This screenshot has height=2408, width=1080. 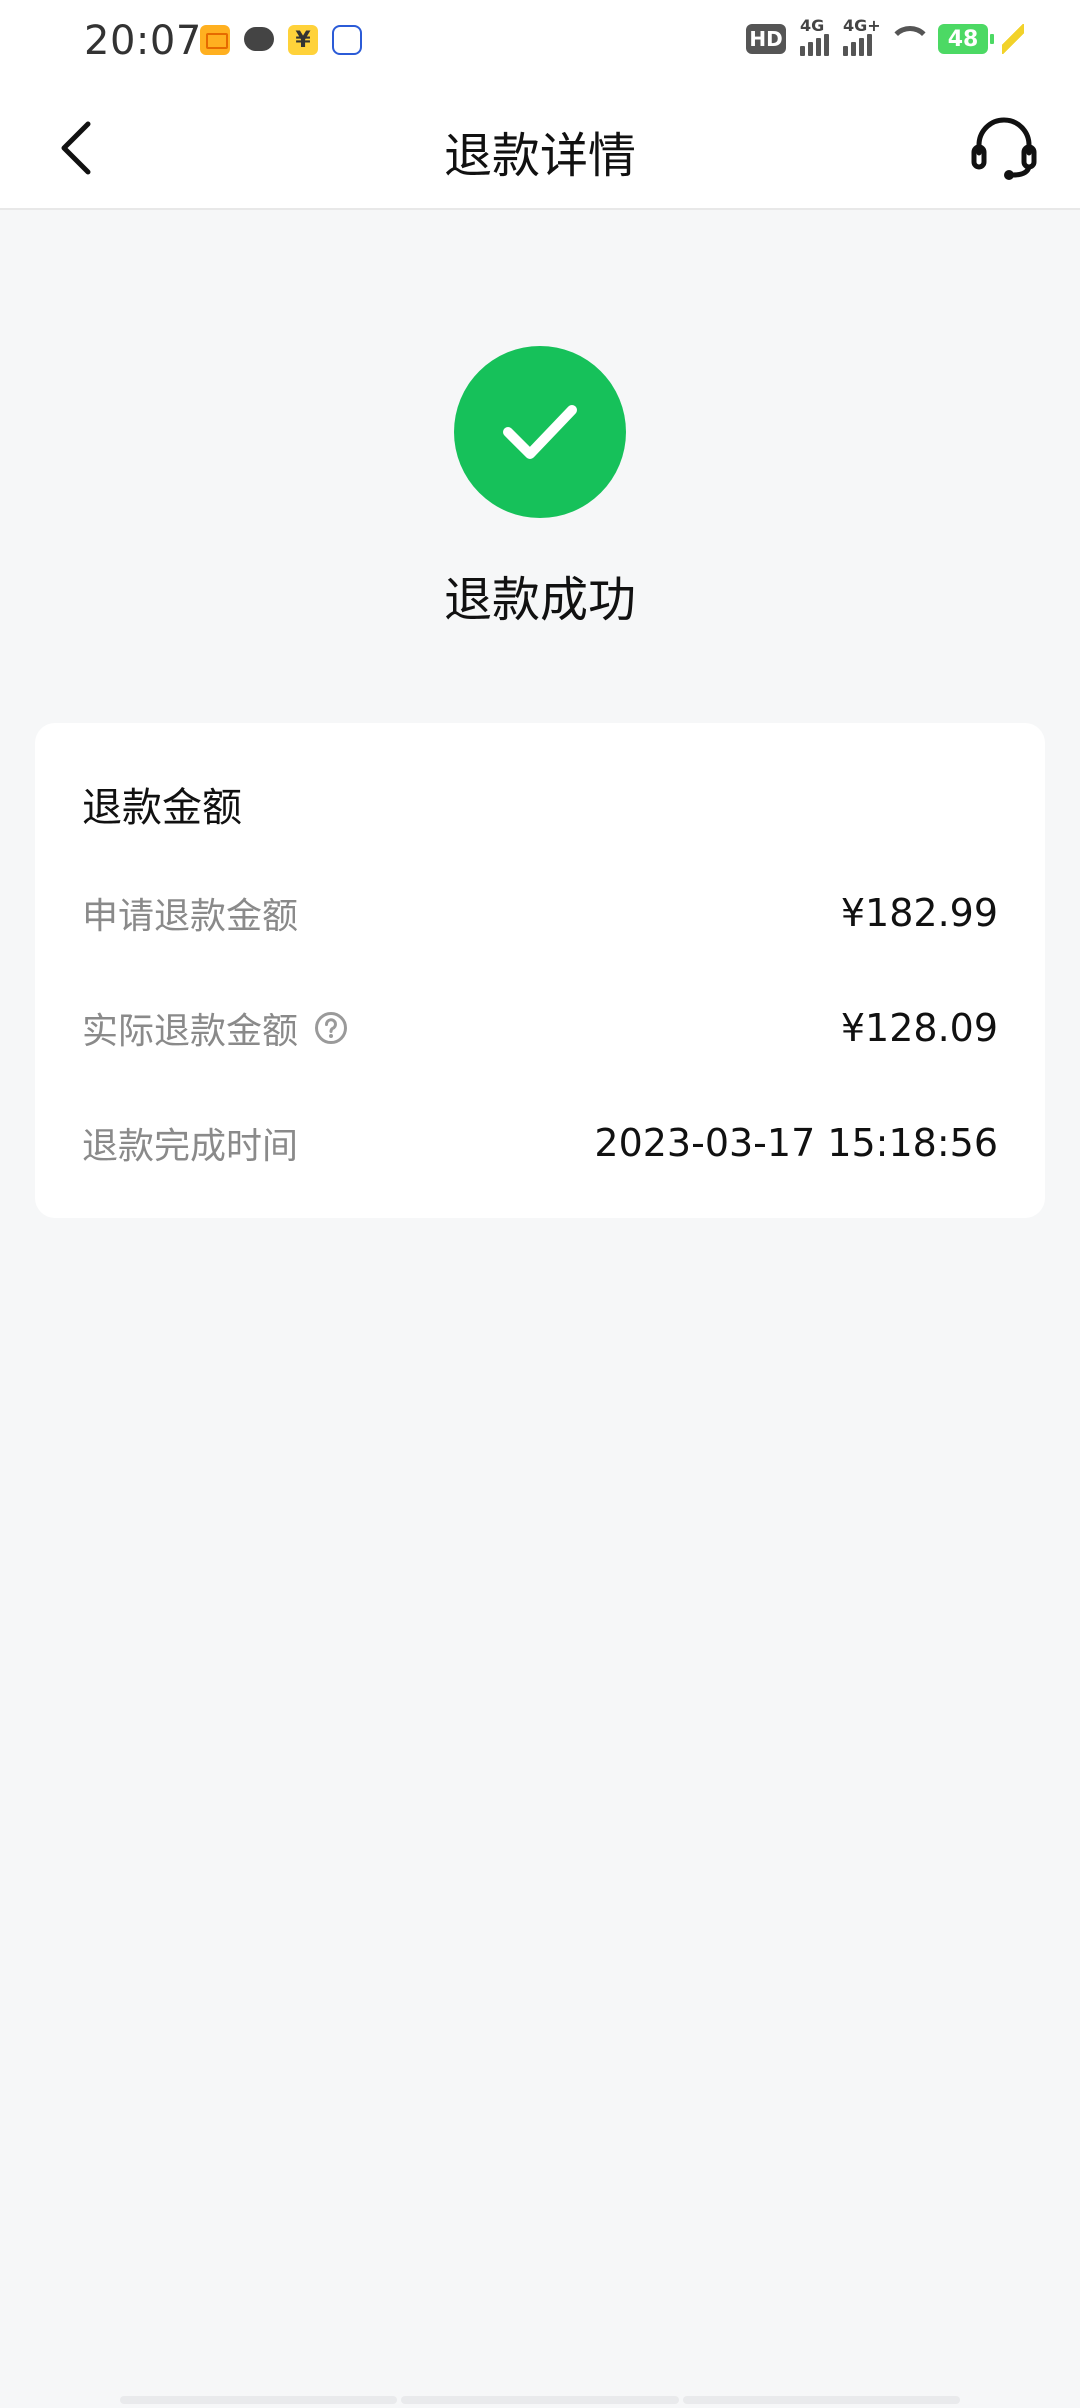 I want to click on actual-amount-label: 实际退款金额, so click(x=215, y=1028).